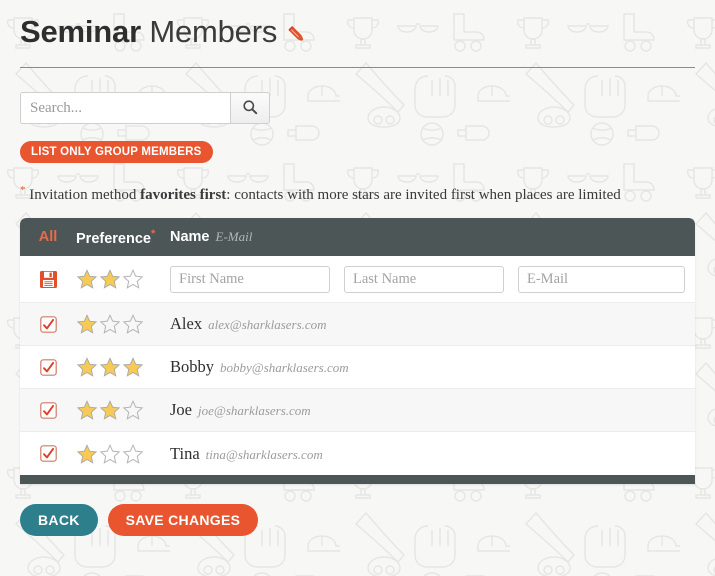 This screenshot has width=715, height=576. I want to click on new-member-row, so click(357, 279).